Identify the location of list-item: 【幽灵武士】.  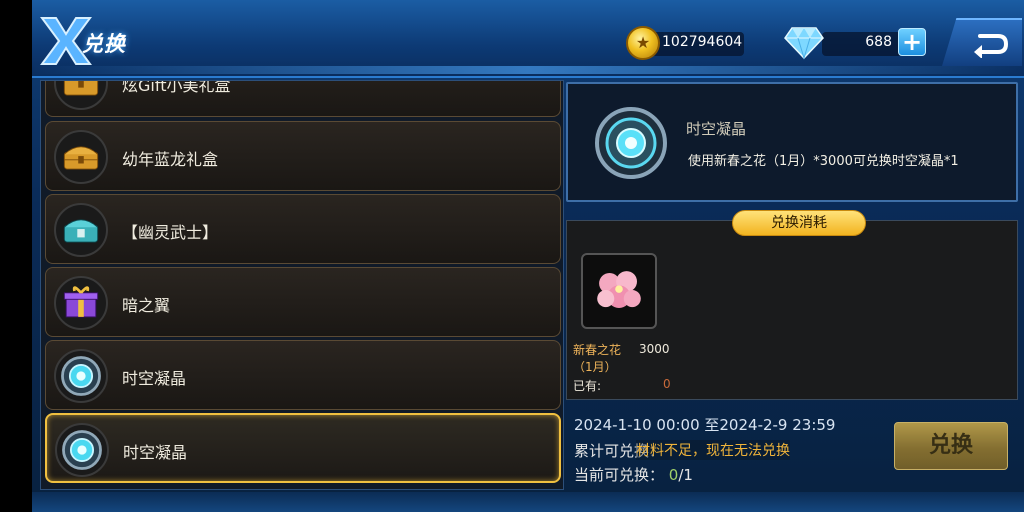
(303, 229).